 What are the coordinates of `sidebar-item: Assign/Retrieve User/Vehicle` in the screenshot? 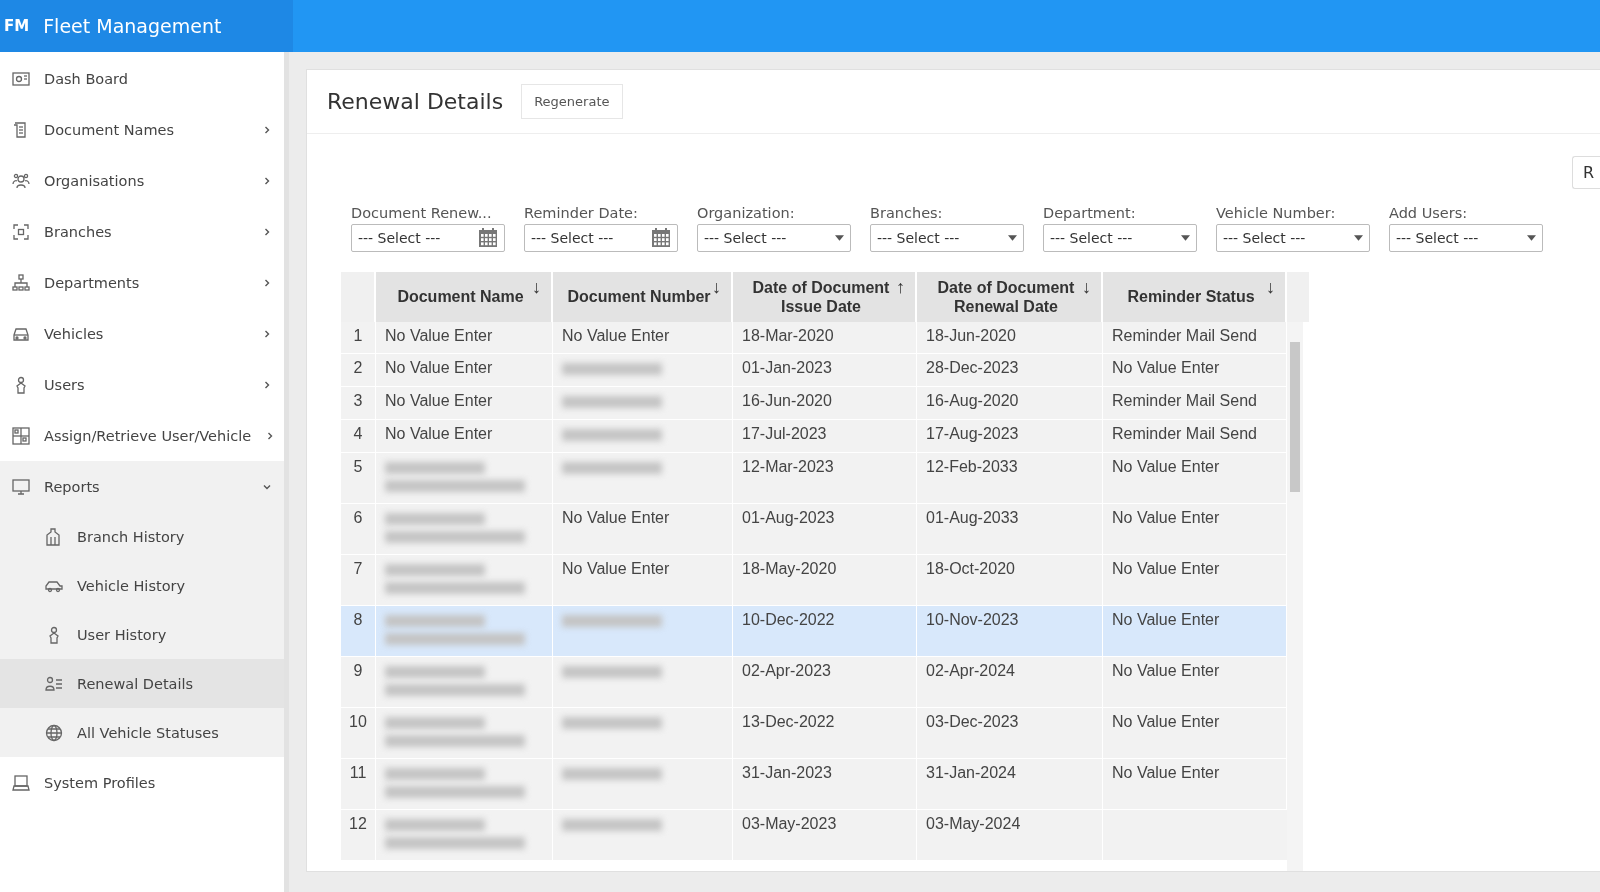 It's located at (142, 435).